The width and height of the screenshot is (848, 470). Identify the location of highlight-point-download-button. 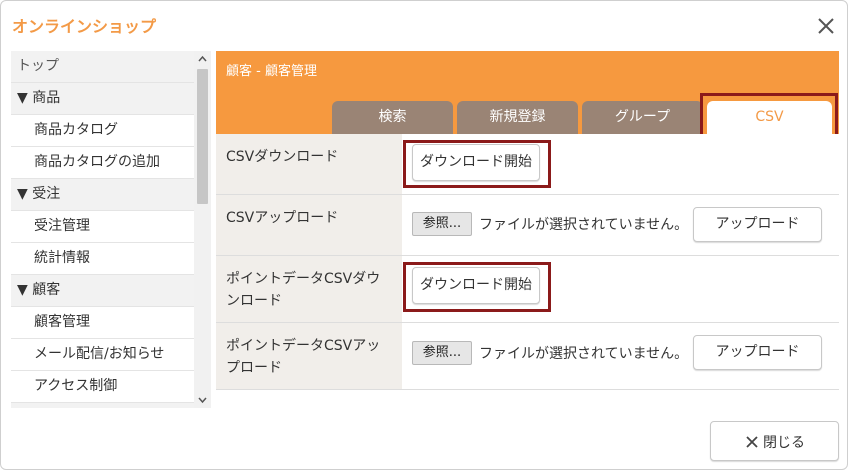
(477, 287).